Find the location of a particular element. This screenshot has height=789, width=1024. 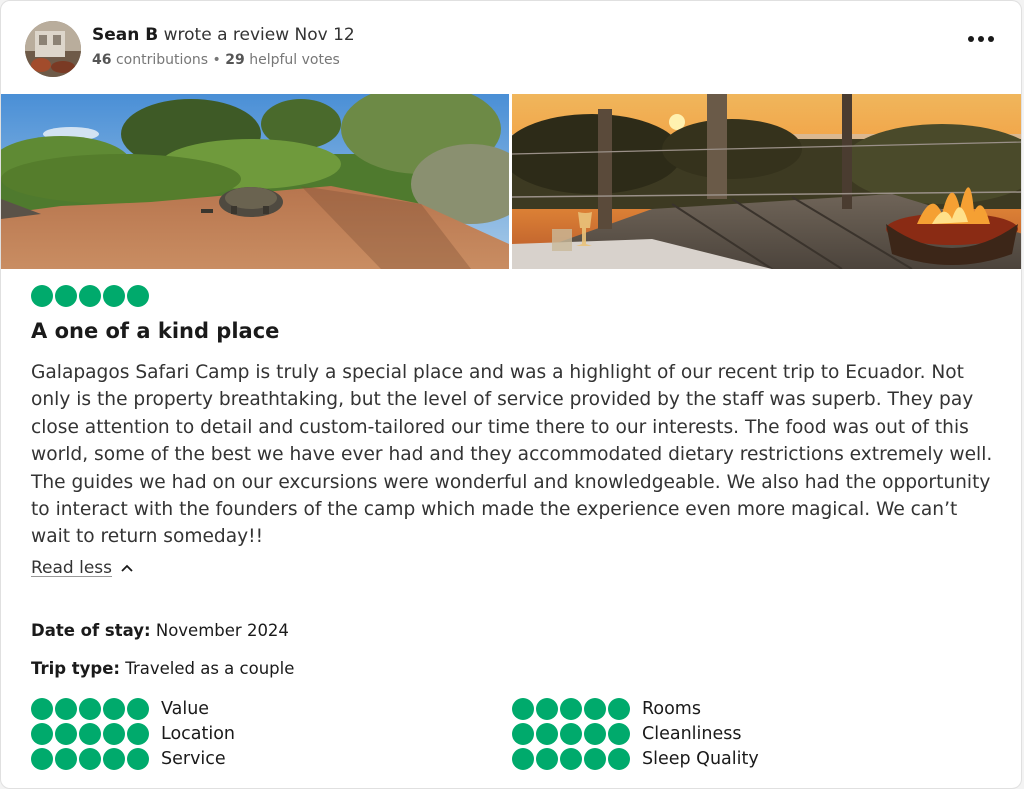

sub-rating-label: Service is located at coordinates (193, 758).